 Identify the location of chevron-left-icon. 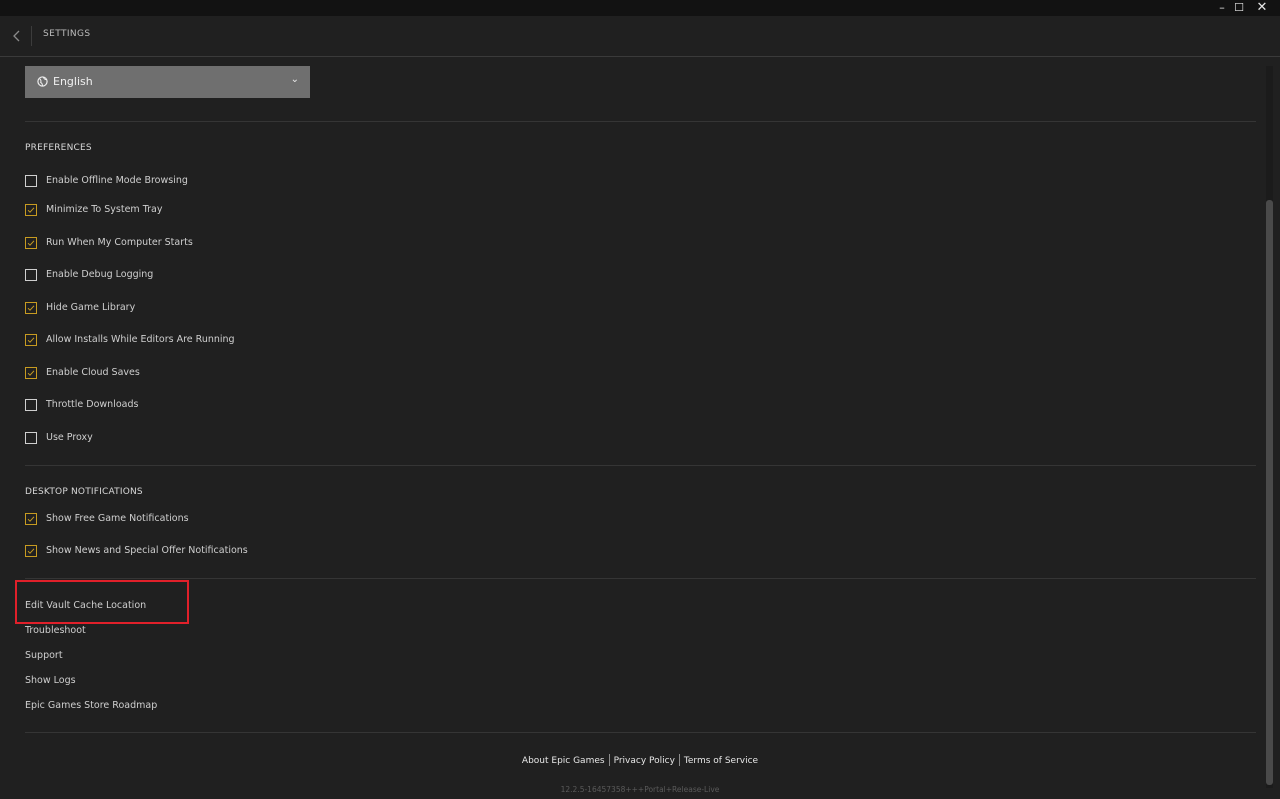
(16, 36).